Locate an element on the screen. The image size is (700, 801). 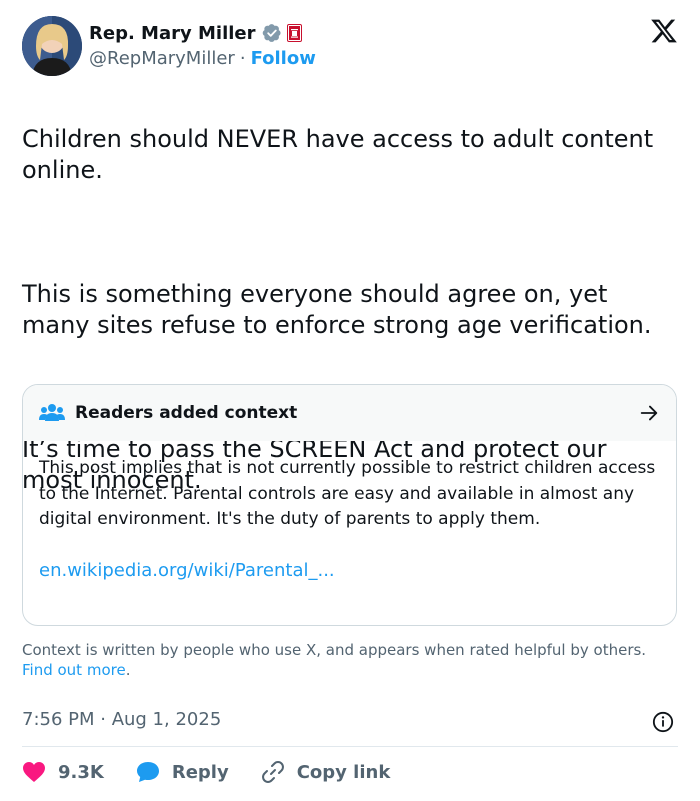
avatar is located at coordinates (52, 46).